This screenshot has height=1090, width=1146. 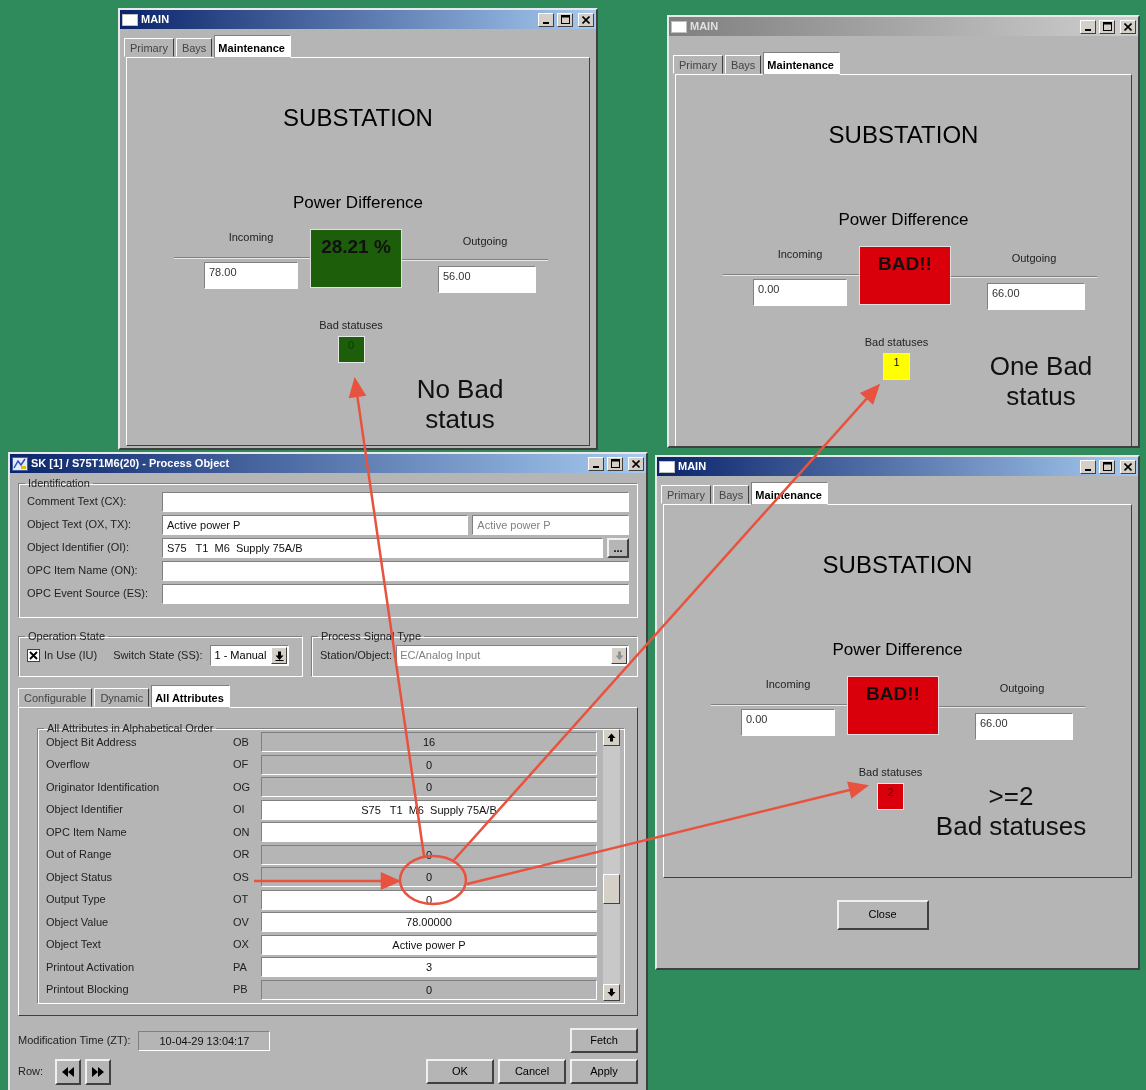 I want to click on dropdown: 1 - Manual, so click(x=250, y=655).